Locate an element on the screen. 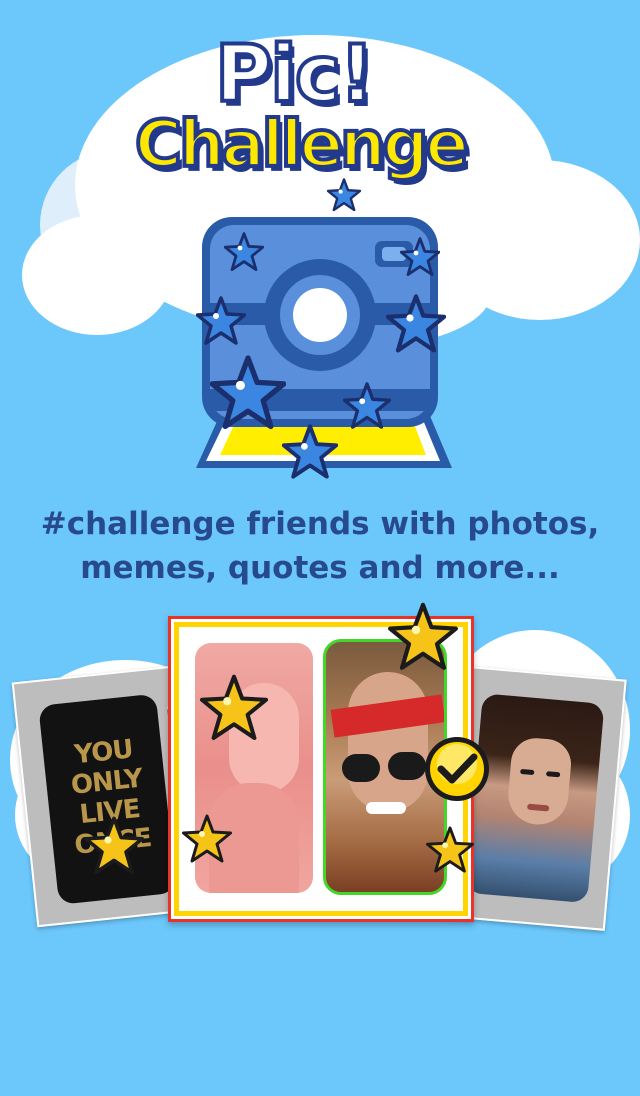 The height and width of the screenshot is (1096, 640). logo-challenge-text: Challenge is located at coordinates (302, 145).